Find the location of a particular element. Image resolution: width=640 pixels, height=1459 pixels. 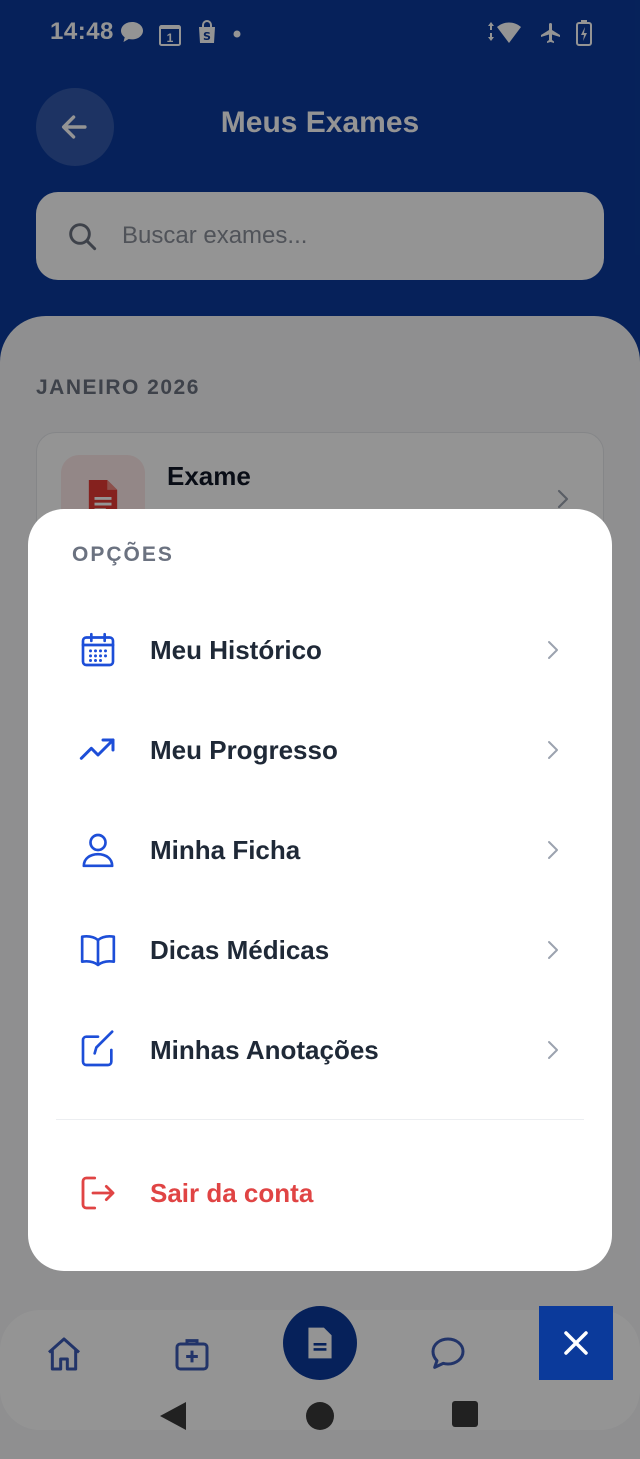

menu-item-dicas-medicas: Dicas Médicas is located at coordinates (320, 950).